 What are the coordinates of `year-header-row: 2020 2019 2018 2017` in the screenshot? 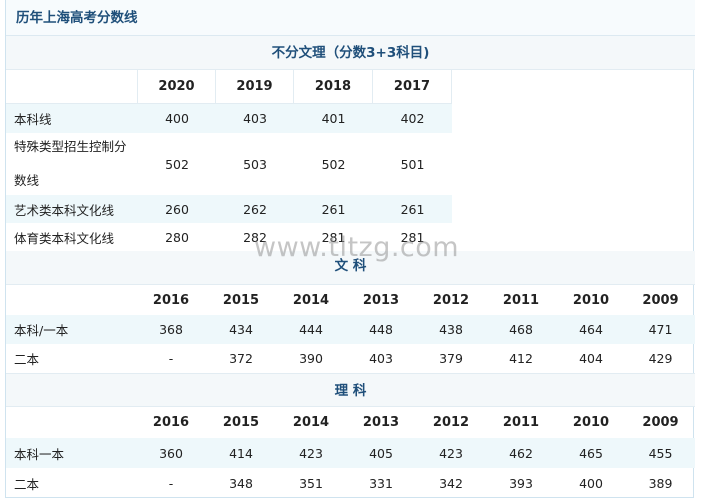 It's located at (350, 87).